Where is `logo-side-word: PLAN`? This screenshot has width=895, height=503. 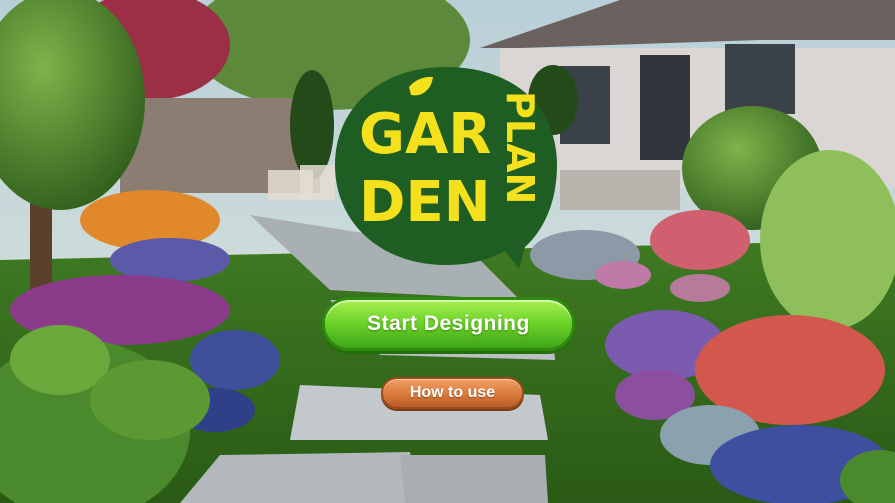 logo-side-word: PLAN is located at coordinates (520, 147).